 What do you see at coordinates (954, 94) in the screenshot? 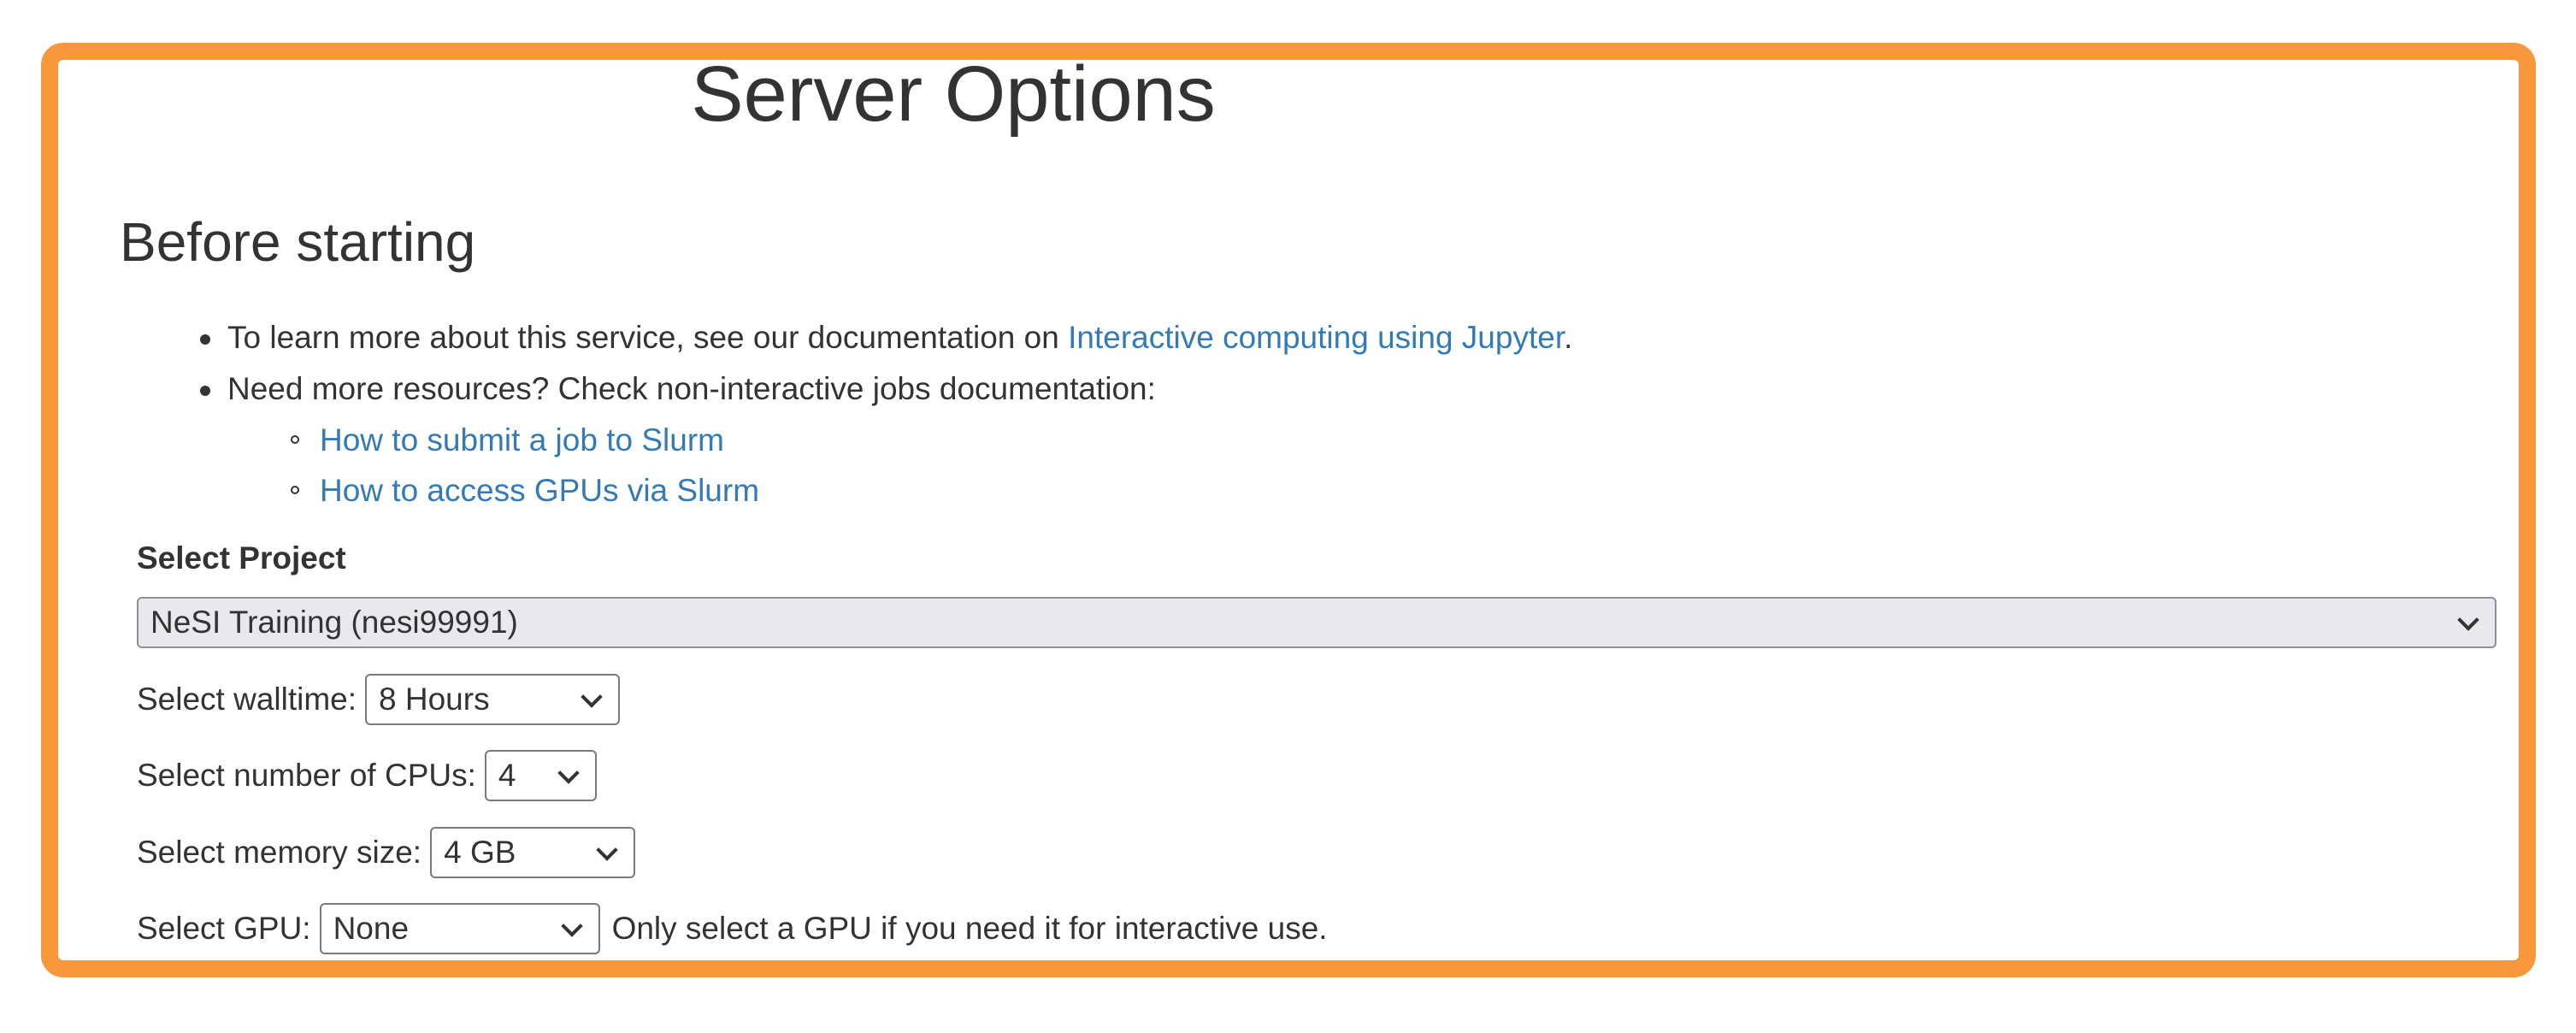
I see `page-title: Server Options` at bounding box center [954, 94].